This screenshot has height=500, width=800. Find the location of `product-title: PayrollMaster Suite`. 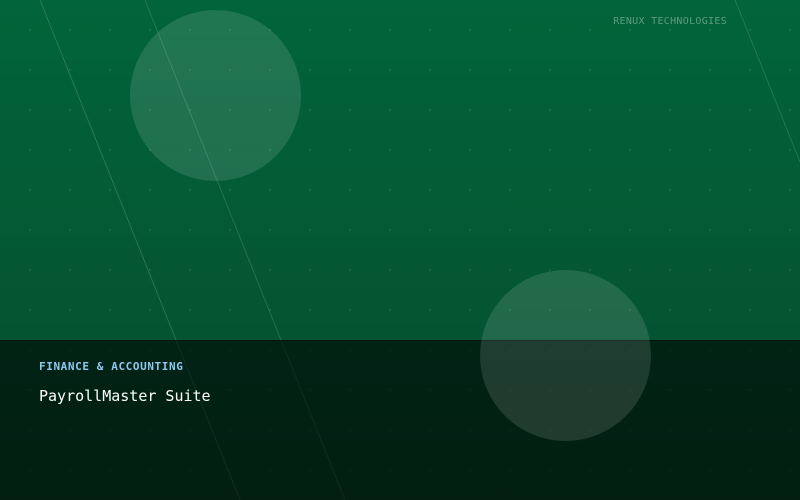

product-title: PayrollMaster Suite is located at coordinates (125, 396).